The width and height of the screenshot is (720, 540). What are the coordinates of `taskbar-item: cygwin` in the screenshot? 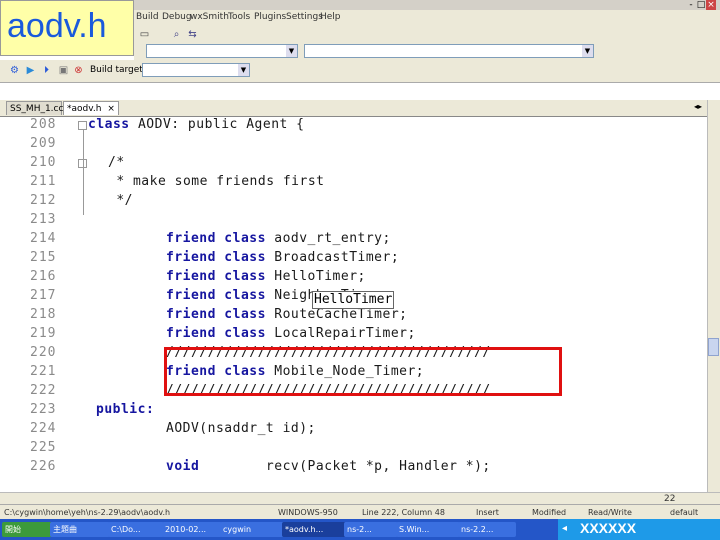 It's located at (252, 529).